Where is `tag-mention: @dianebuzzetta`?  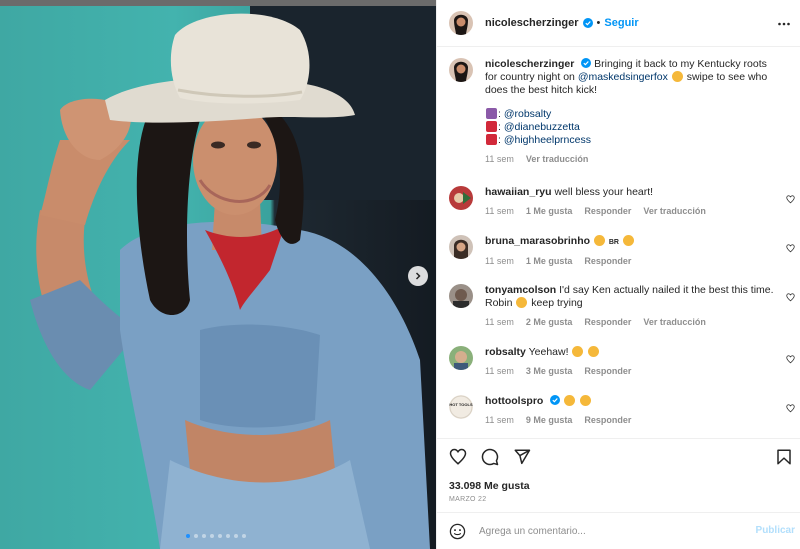 tag-mention: @dianebuzzetta is located at coordinates (542, 127).